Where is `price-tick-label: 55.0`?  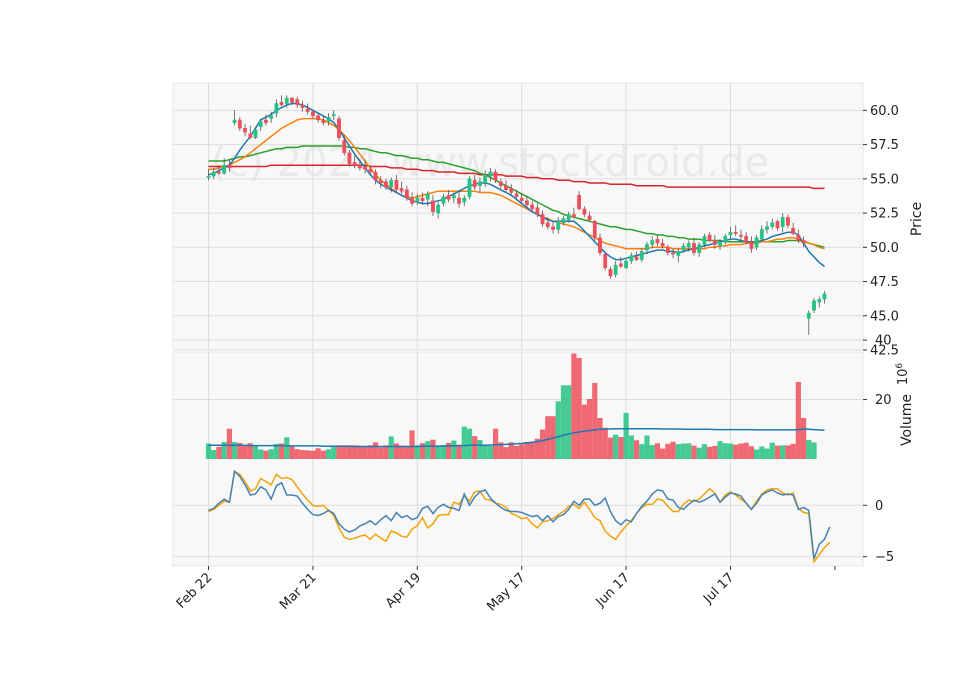 price-tick-label: 55.0 is located at coordinates (884, 179).